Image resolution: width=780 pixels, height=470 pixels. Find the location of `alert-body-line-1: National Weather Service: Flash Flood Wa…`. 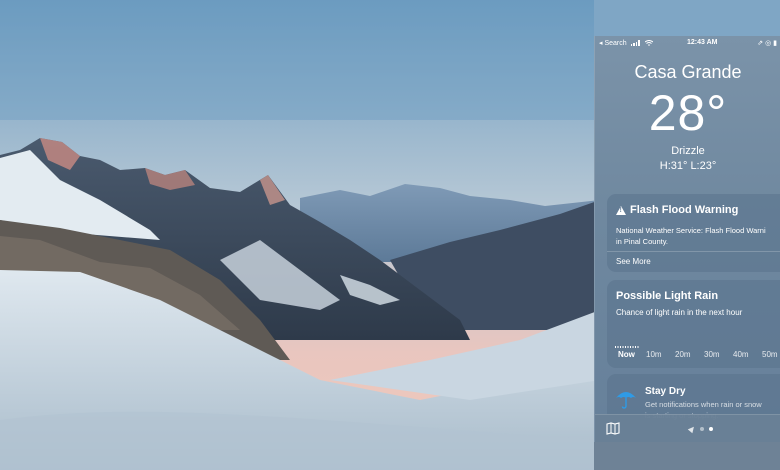

alert-body-line-1: National Weather Service: Flash Flood Wa… is located at coordinates (691, 230).